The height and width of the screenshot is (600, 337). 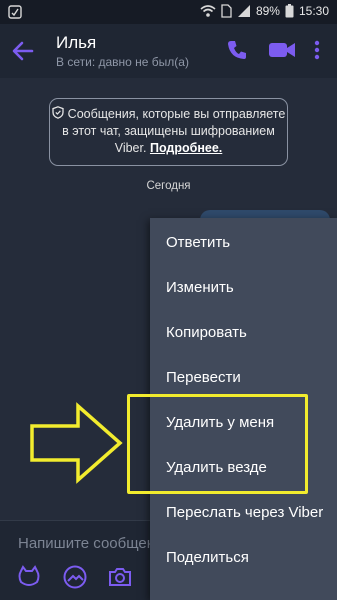 What do you see at coordinates (243, 332) in the screenshot?
I see `menu-item-copy: Копировать` at bounding box center [243, 332].